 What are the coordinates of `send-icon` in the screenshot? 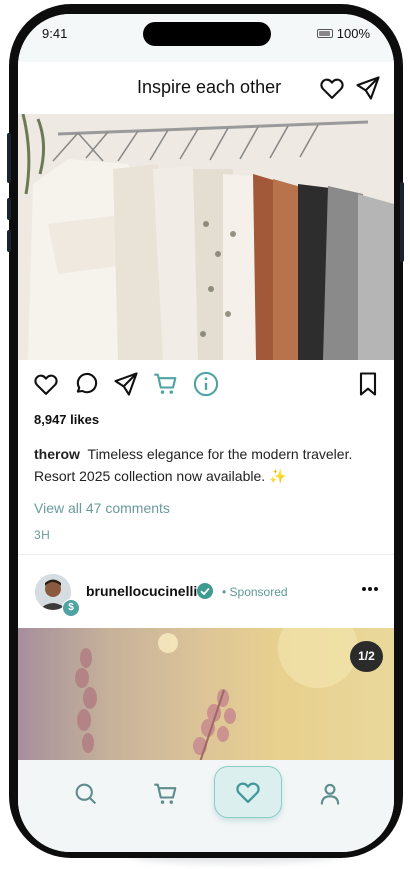 It's located at (368, 88).